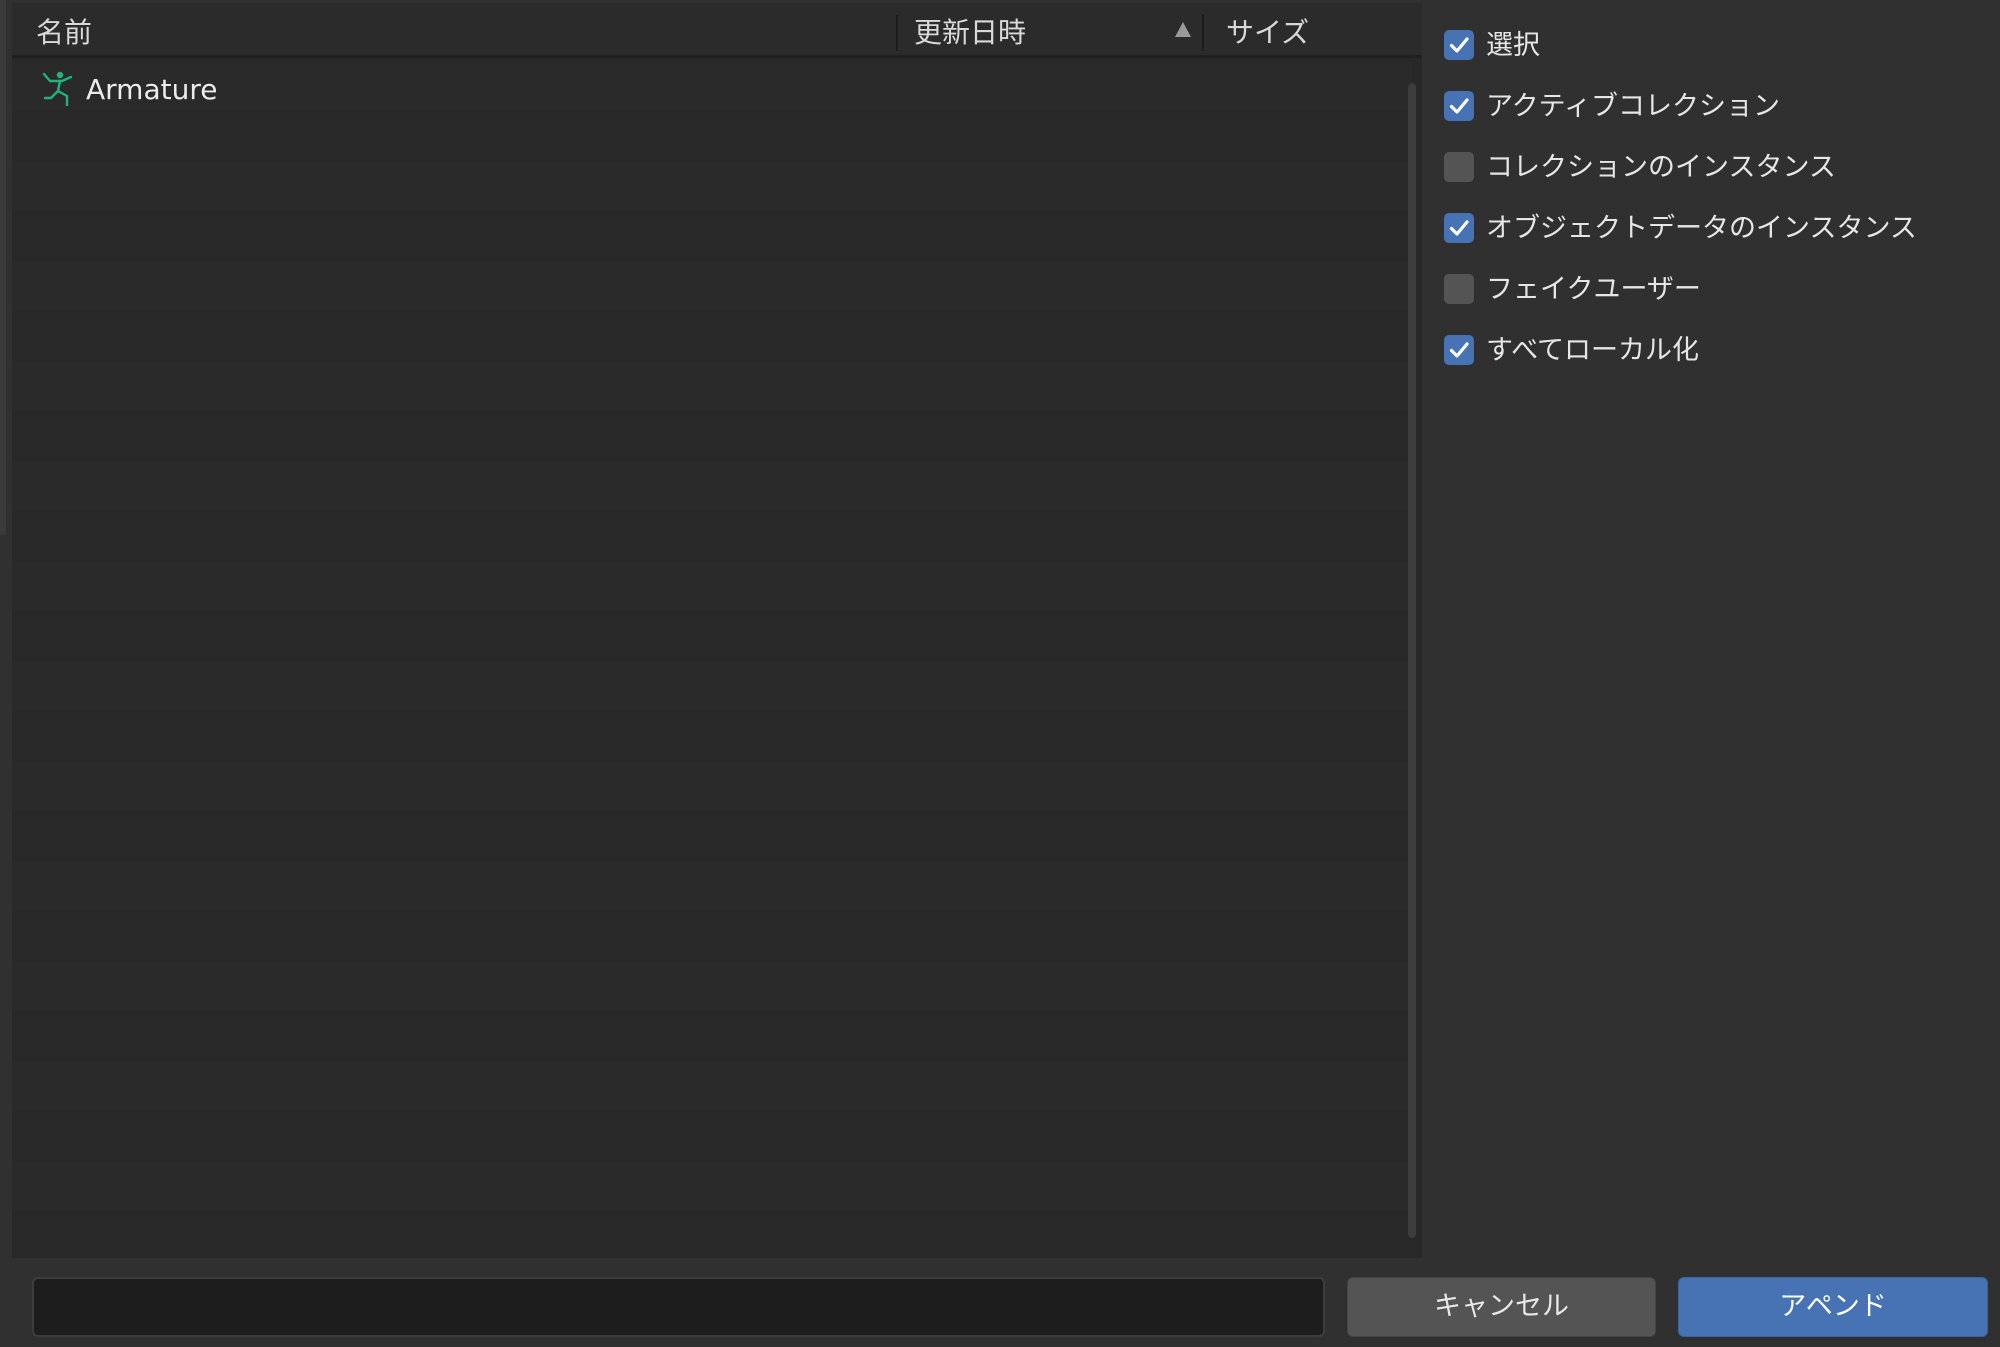  Describe the element at coordinates (678, 1307) in the screenshot. I see `filename-input` at that location.